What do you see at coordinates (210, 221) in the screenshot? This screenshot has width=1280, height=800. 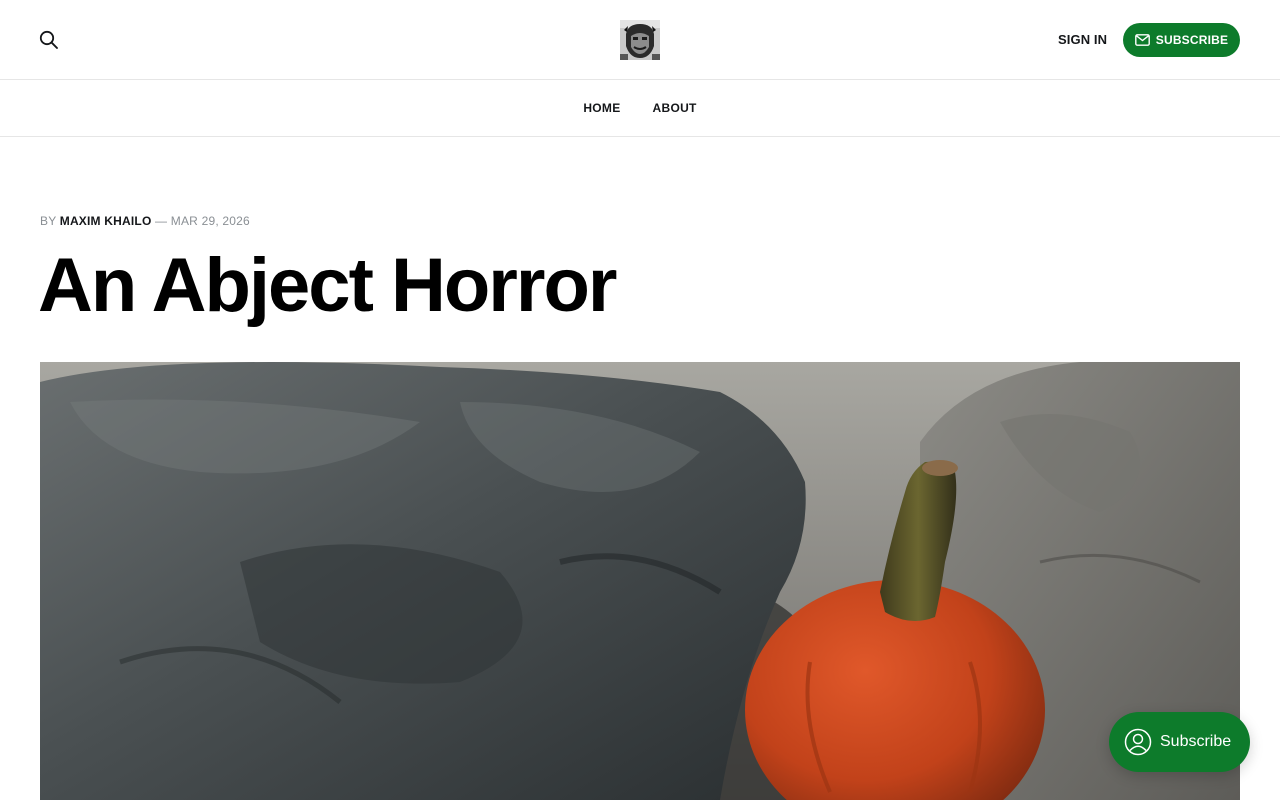 I see `publish-date: MAR 29, 2026` at bounding box center [210, 221].